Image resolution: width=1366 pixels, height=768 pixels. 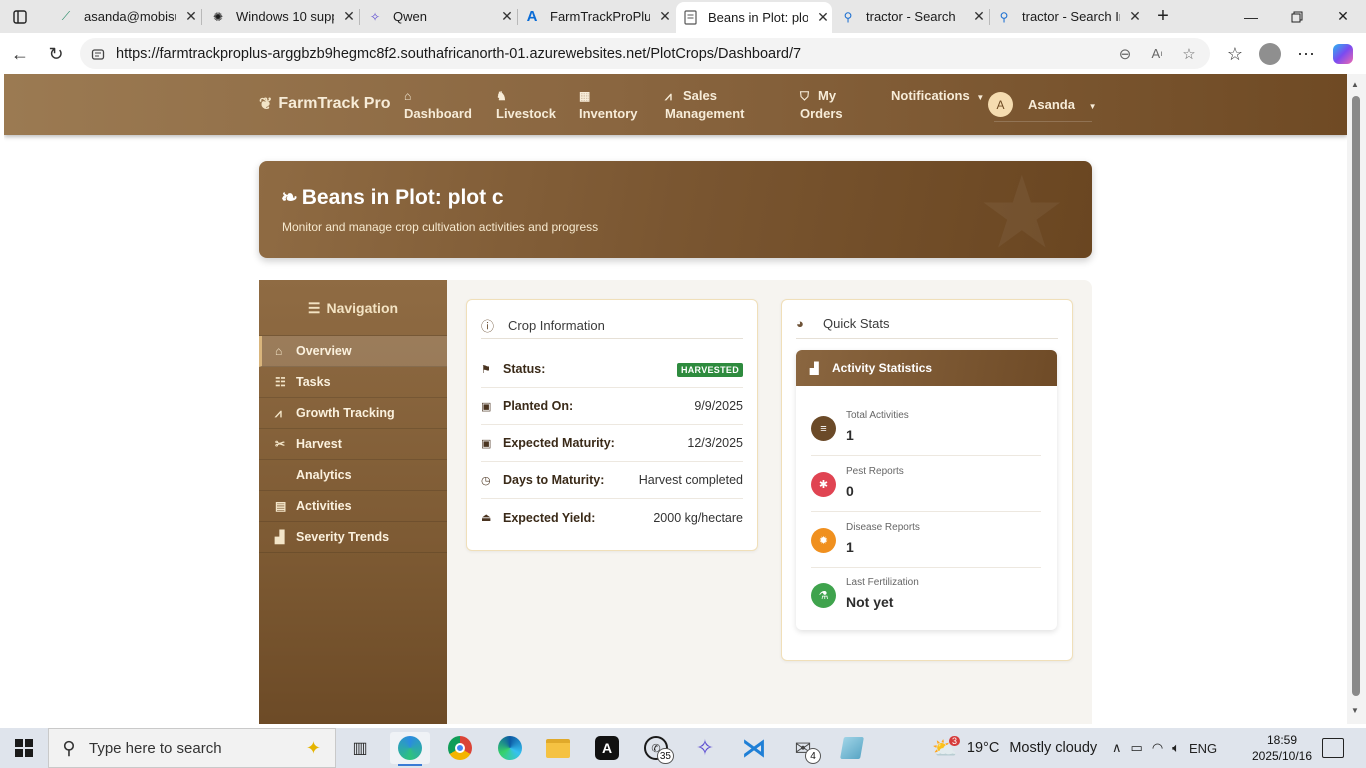 What do you see at coordinates (353, 413) in the screenshot?
I see `sidebar-item-growth-tracking: ⩘ Growth Tracking` at bounding box center [353, 413].